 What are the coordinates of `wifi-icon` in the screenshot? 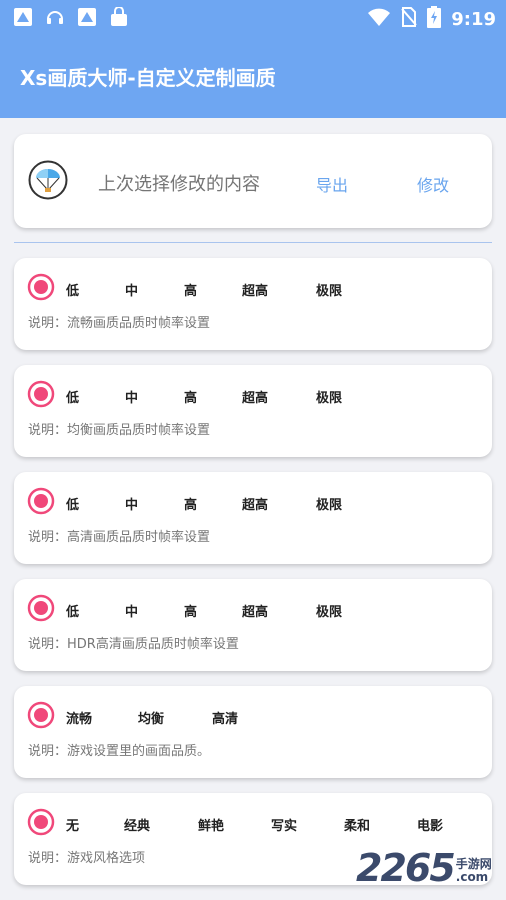 It's located at (379, 19).